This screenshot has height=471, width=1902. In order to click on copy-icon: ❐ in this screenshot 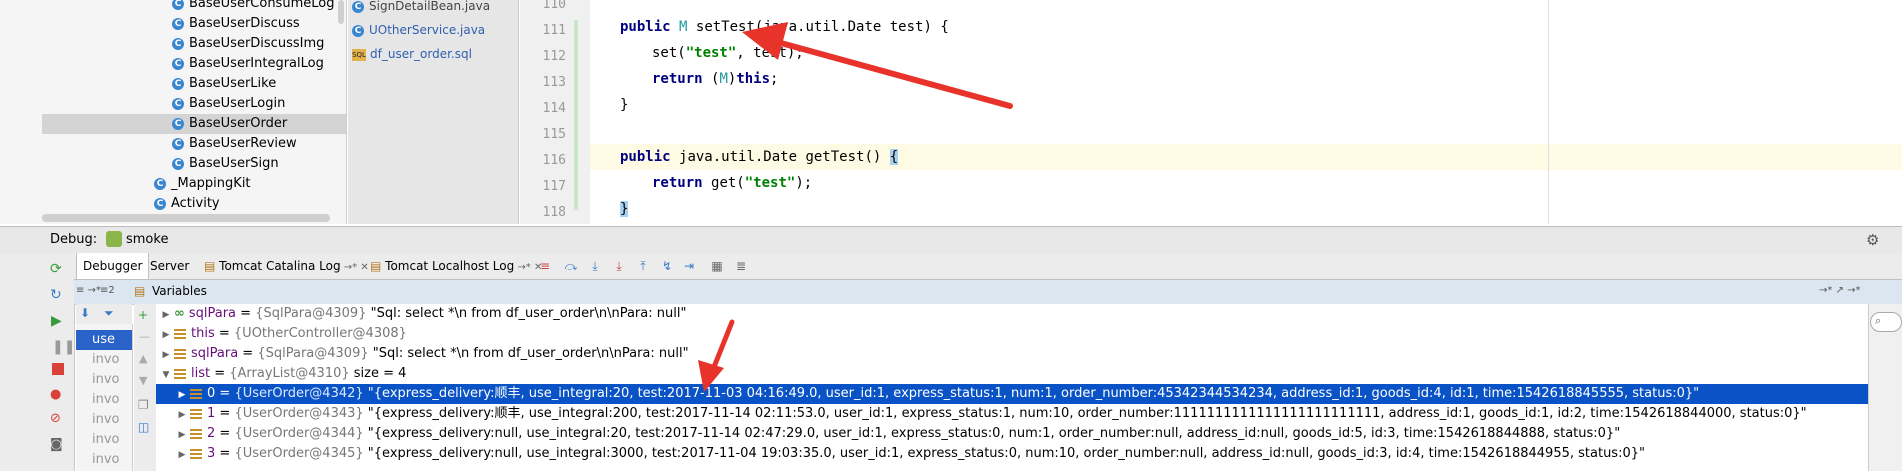, I will do `click(143, 405)`.